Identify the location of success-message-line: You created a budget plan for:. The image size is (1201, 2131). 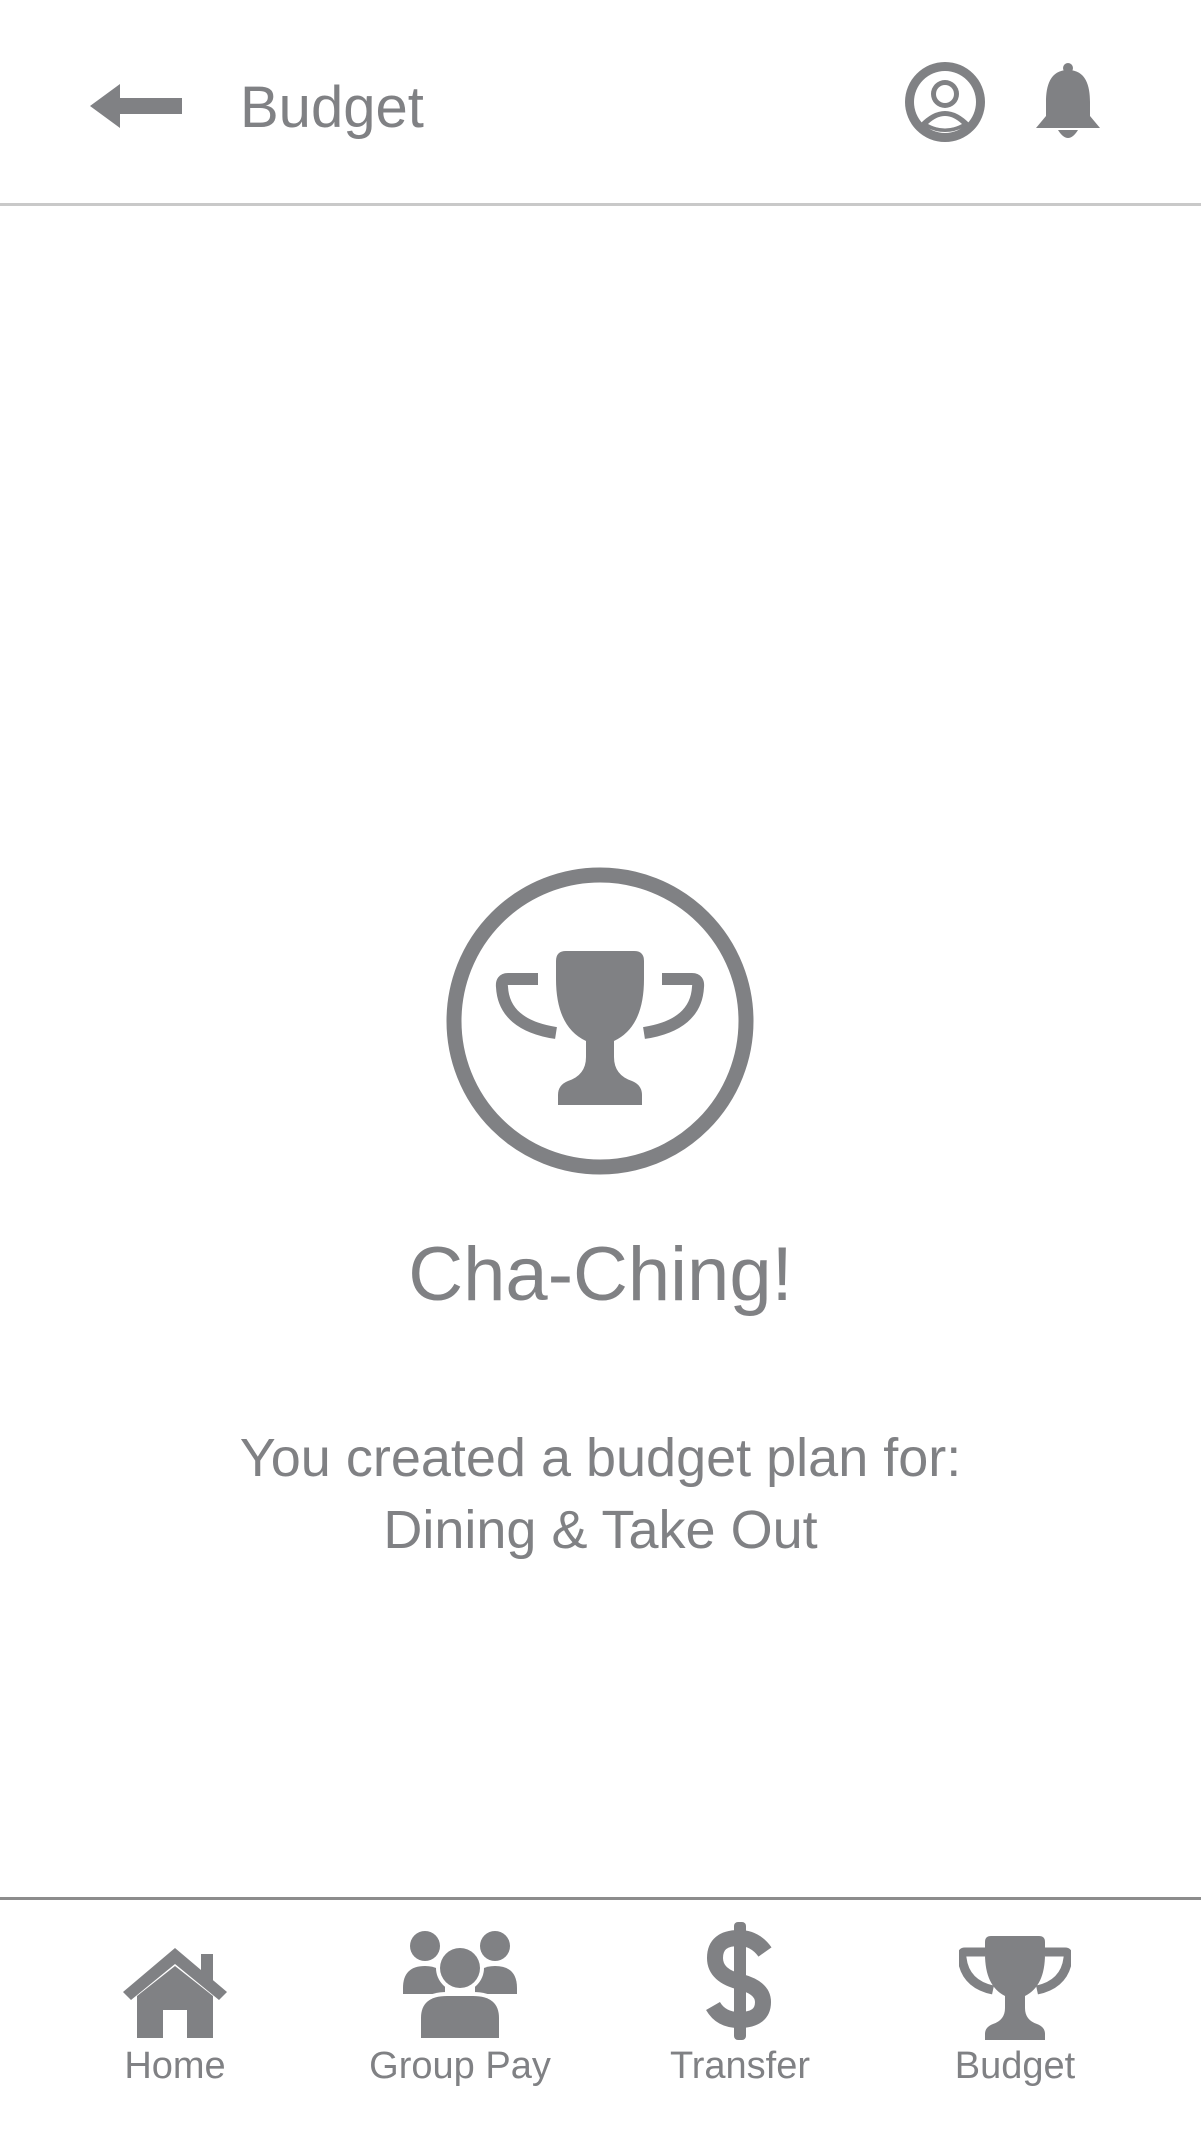
(600, 1458).